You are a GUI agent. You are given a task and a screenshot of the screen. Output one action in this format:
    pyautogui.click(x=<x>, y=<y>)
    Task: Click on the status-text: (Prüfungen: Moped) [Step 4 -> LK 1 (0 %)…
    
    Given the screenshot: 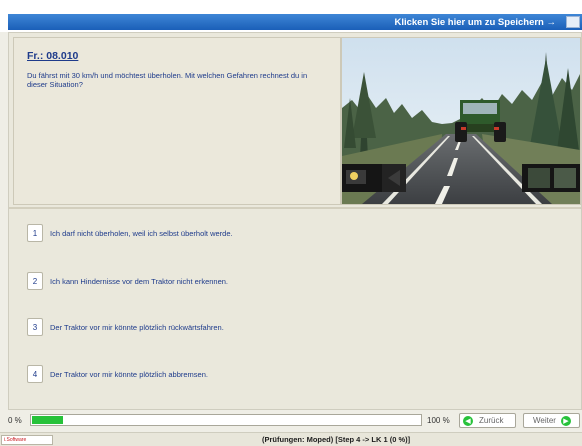 What is the action you would take?
    pyautogui.click(x=336, y=439)
    